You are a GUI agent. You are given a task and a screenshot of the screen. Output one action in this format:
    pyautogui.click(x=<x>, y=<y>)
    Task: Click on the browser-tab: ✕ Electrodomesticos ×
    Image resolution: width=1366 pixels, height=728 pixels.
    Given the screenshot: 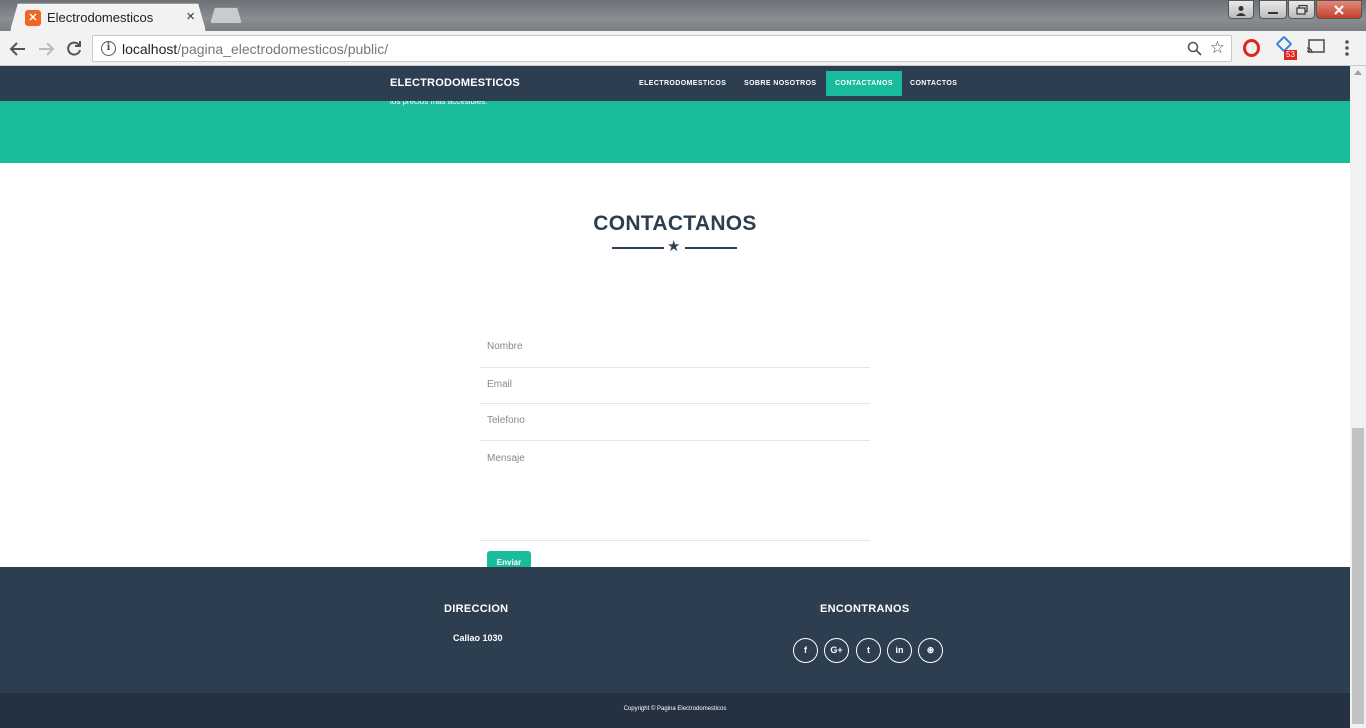 What is the action you would take?
    pyautogui.click(x=108, y=17)
    